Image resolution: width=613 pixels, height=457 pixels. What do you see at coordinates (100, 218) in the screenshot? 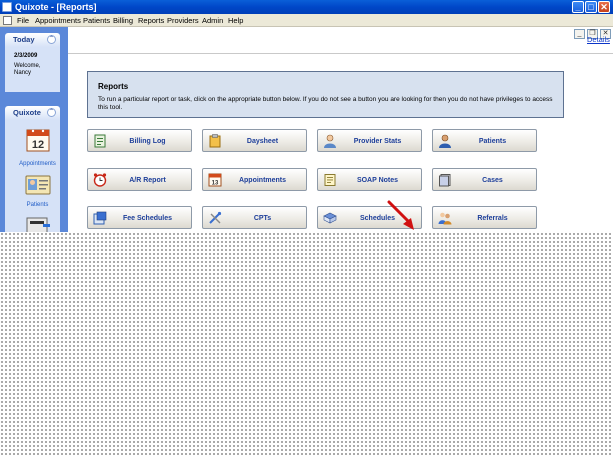
I see `fee-sheet-icon` at bounding box center [100, 218].